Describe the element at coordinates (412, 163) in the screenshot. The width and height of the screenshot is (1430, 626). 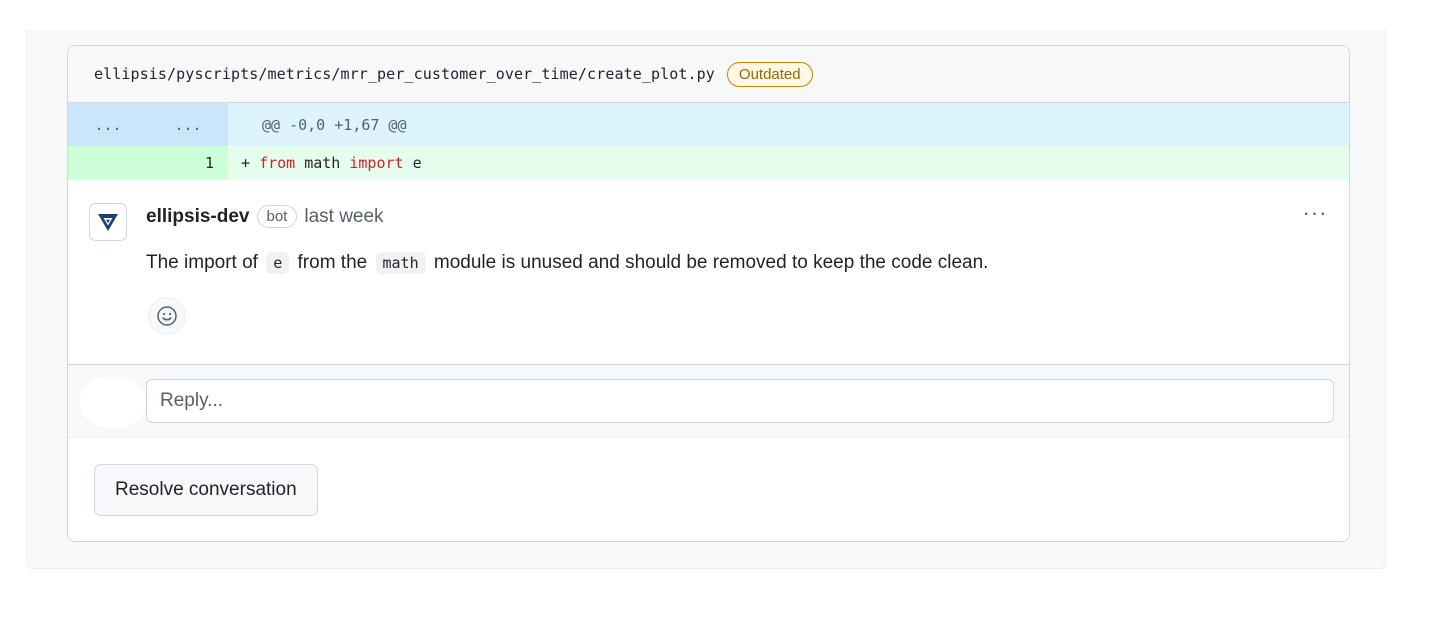
I see `code-token: e` at that location.